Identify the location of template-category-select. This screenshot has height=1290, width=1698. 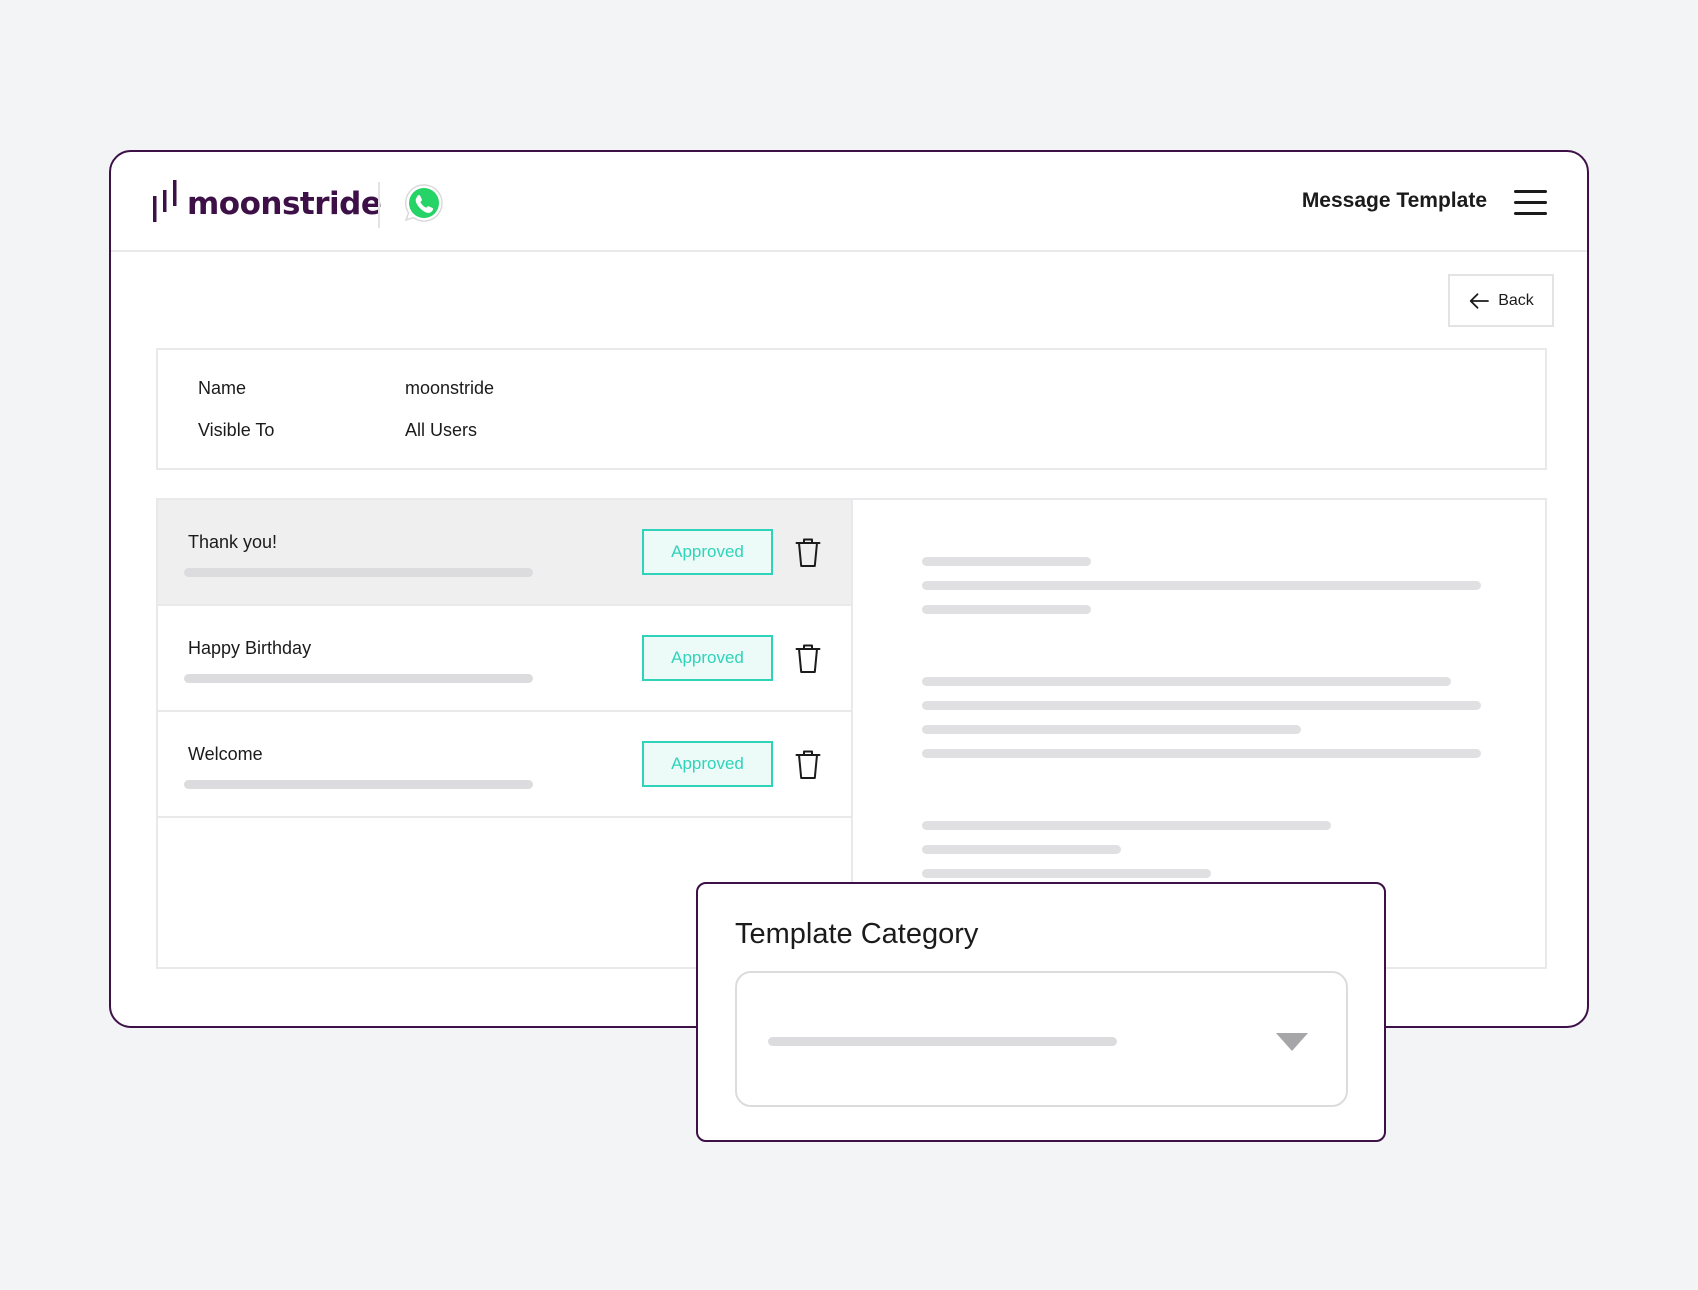
(1041, 1039).